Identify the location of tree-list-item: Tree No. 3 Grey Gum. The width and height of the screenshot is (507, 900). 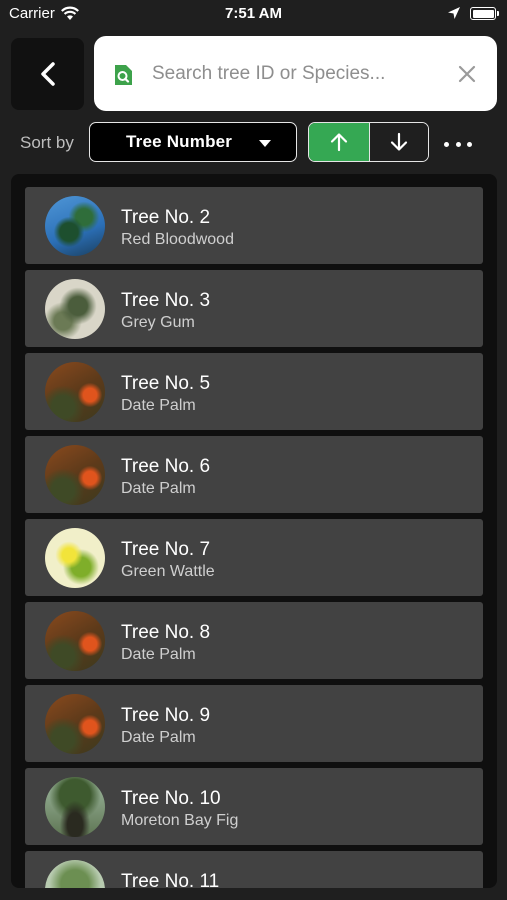
(254, 308).